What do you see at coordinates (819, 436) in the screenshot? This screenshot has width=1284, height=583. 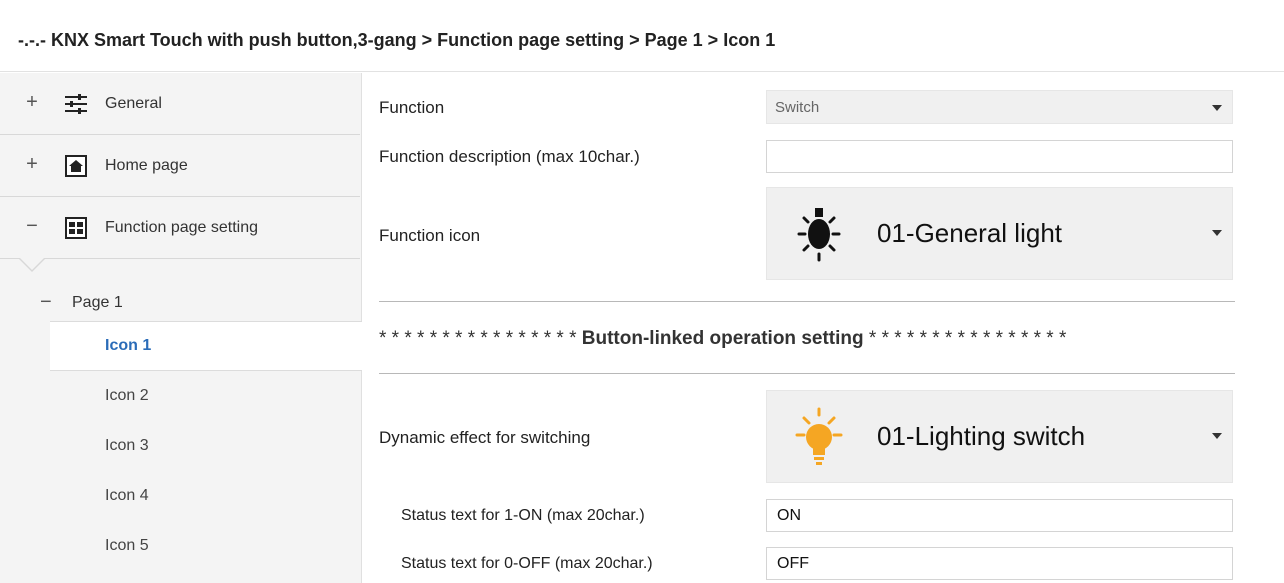 I see `lighting-bulb-icon` at bounding box center [819, 436].